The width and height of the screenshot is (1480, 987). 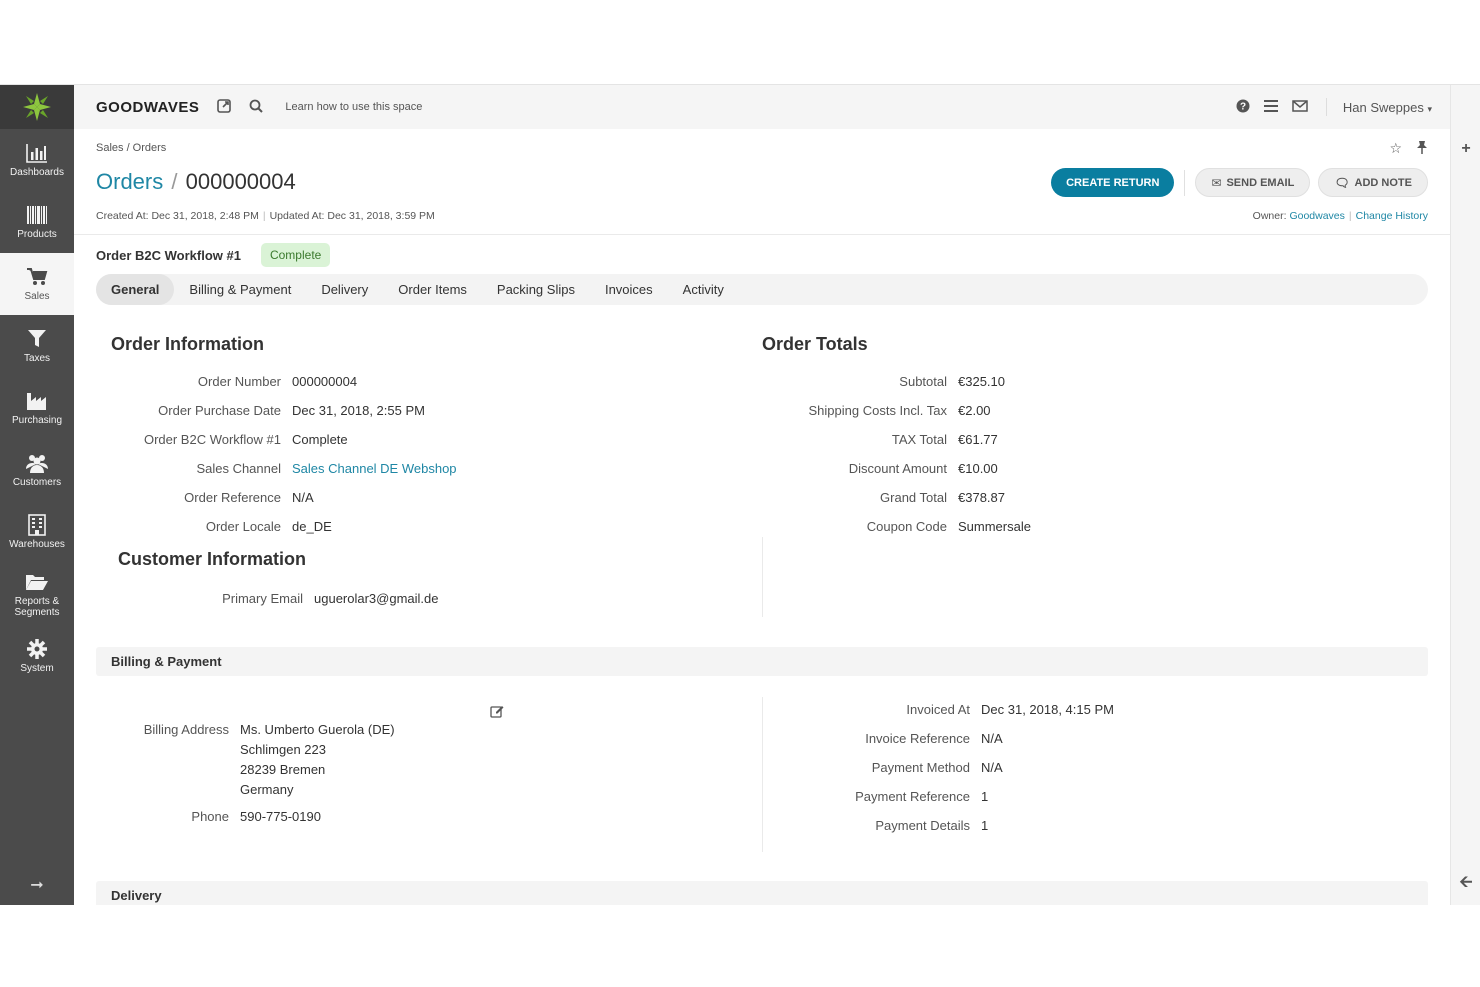 What do you see at coordinates (240, 289) in the screenshot?
I see `tab-billing-payment: Billing & Payment` at bounding box center [240, 289].